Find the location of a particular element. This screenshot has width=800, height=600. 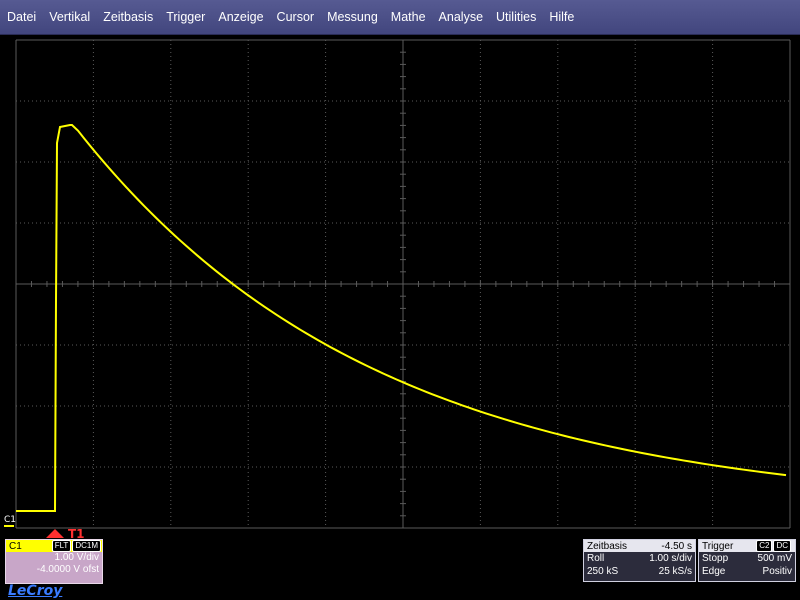

trigger-type: Edge is located at coordinates (714, 571).